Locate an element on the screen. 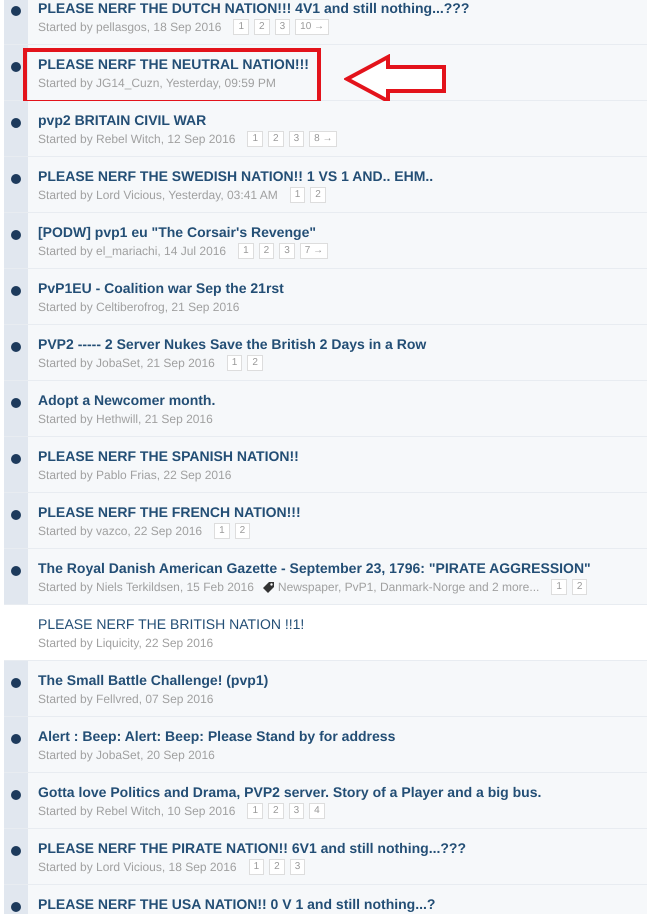 This screenshot has width=647, height=914. topic-title-link: PLEASE NERF THE SWEDISH NATION!! 1 VS 1 AND.. EHM.. is located at coordinates (236, 176).